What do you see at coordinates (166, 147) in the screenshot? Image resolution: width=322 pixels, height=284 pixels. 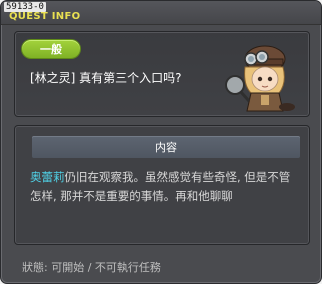 I see `content-section-header: 内容` at bounding box center [166, 147].